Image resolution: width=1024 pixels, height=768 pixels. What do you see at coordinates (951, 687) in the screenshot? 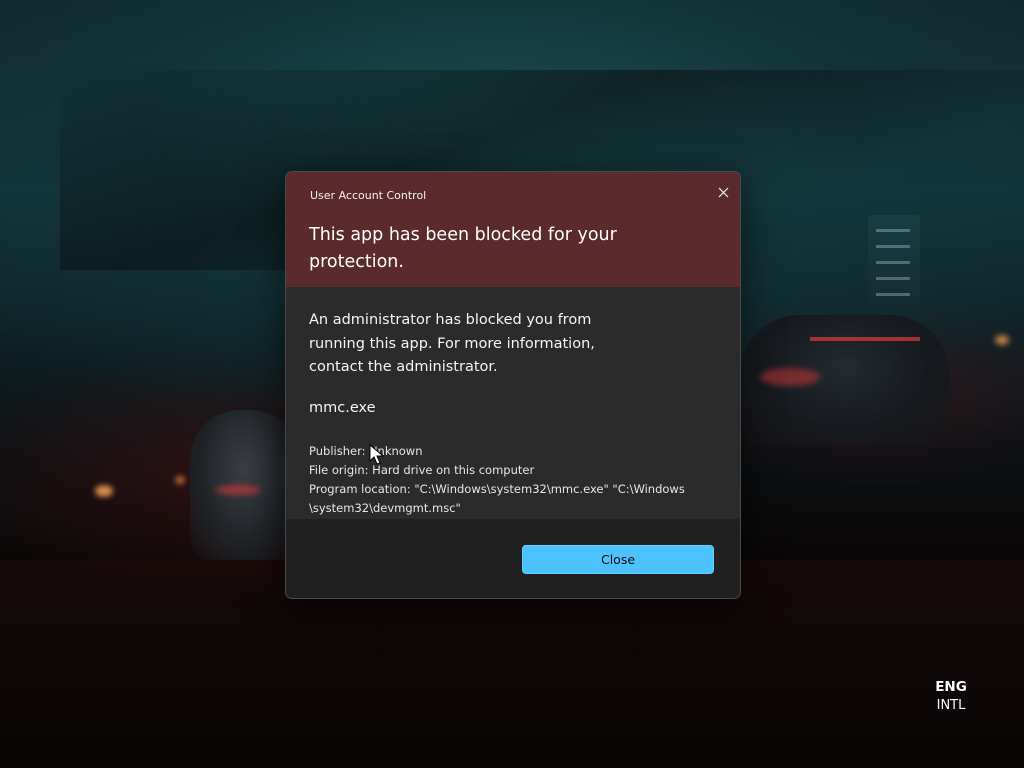
I see `language-code: ENG` at bounding box center [951, 687].